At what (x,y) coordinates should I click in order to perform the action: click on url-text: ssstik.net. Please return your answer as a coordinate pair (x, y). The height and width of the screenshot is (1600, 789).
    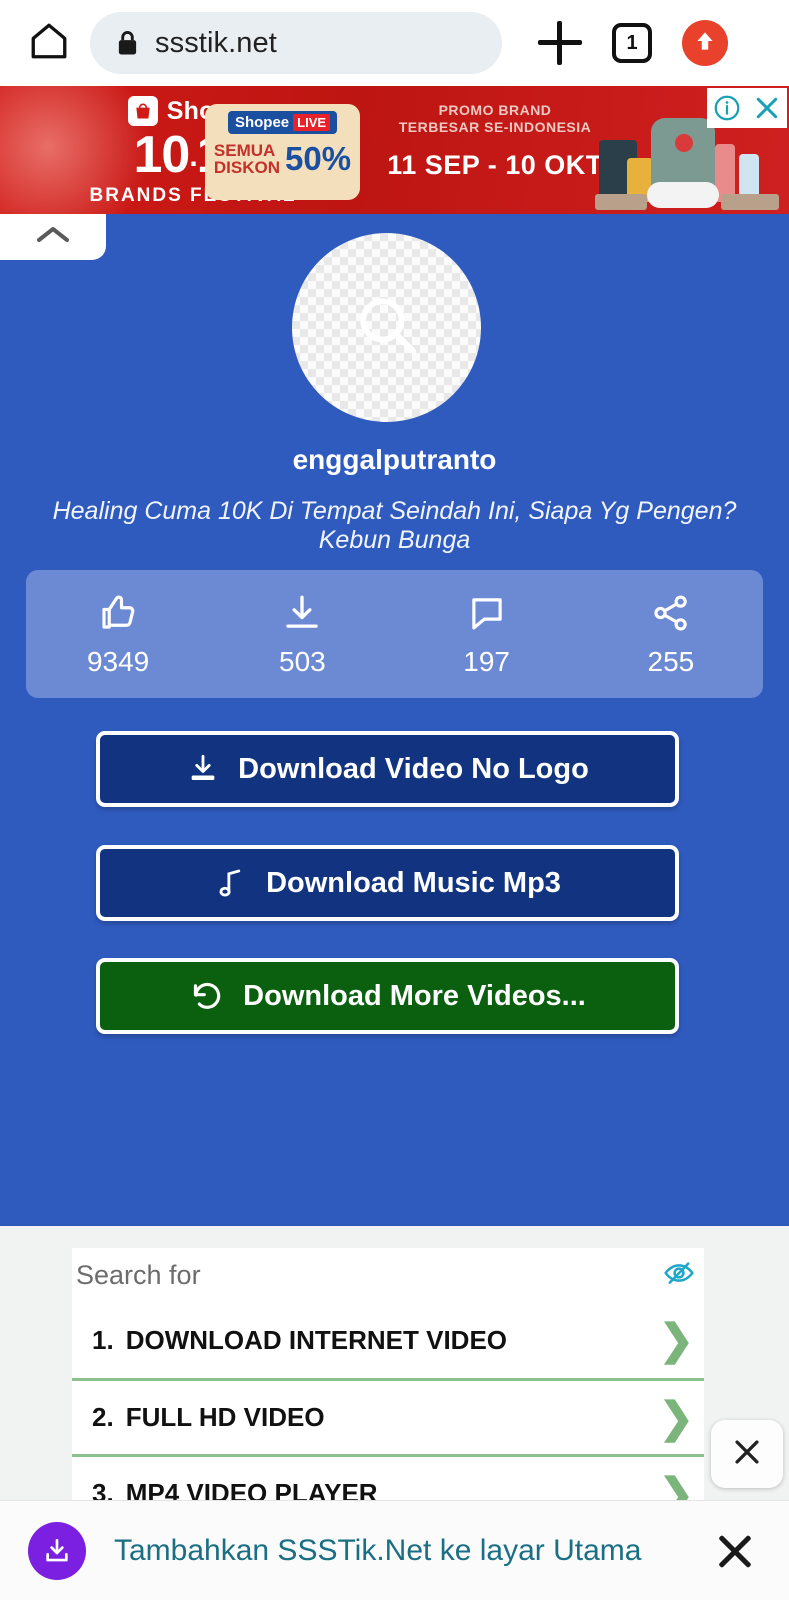
    Looking at the image, I should click on (216, 42).